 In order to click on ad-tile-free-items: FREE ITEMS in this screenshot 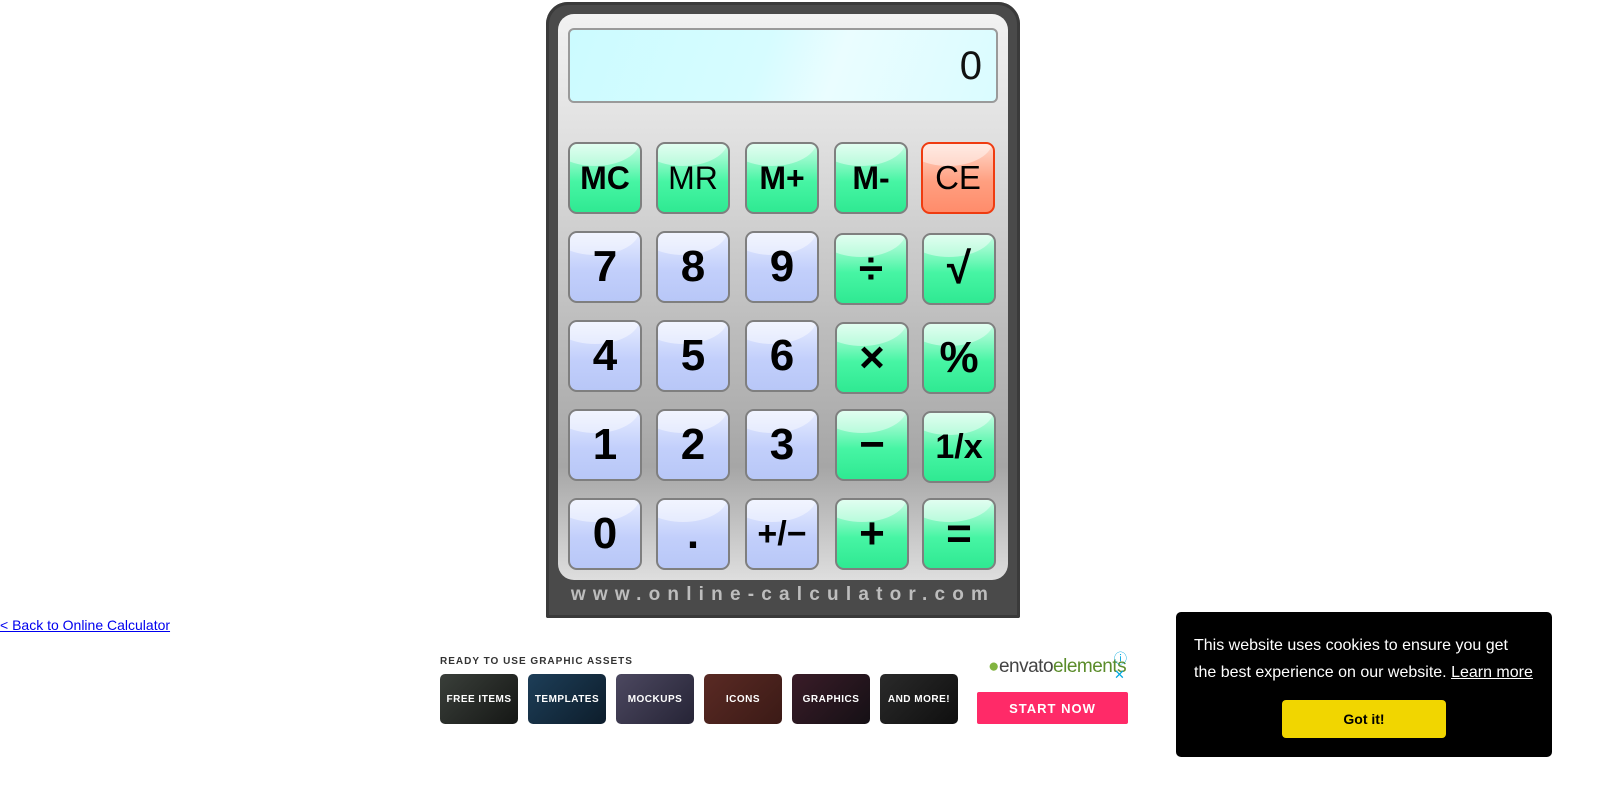, I will do `click(479, 699)`.